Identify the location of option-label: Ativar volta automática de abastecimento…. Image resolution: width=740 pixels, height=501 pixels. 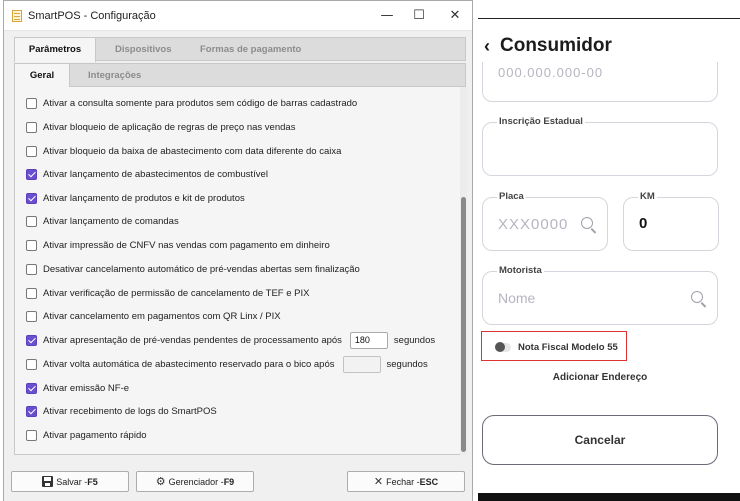
(189, 364).